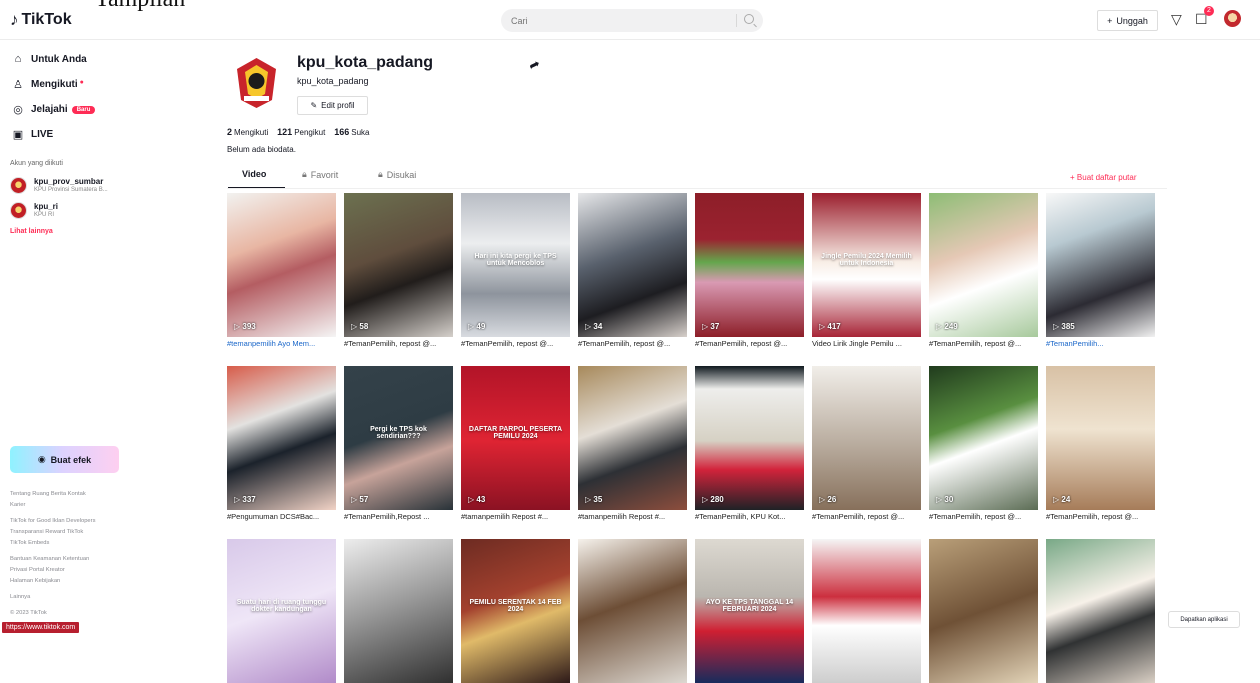 This screenshot has height=683, width=1260. What do you see at coordinates (281, 438) in the screenshot?
I see `video-thumbnail: ▷ 337` at bounding box center [281, 438].